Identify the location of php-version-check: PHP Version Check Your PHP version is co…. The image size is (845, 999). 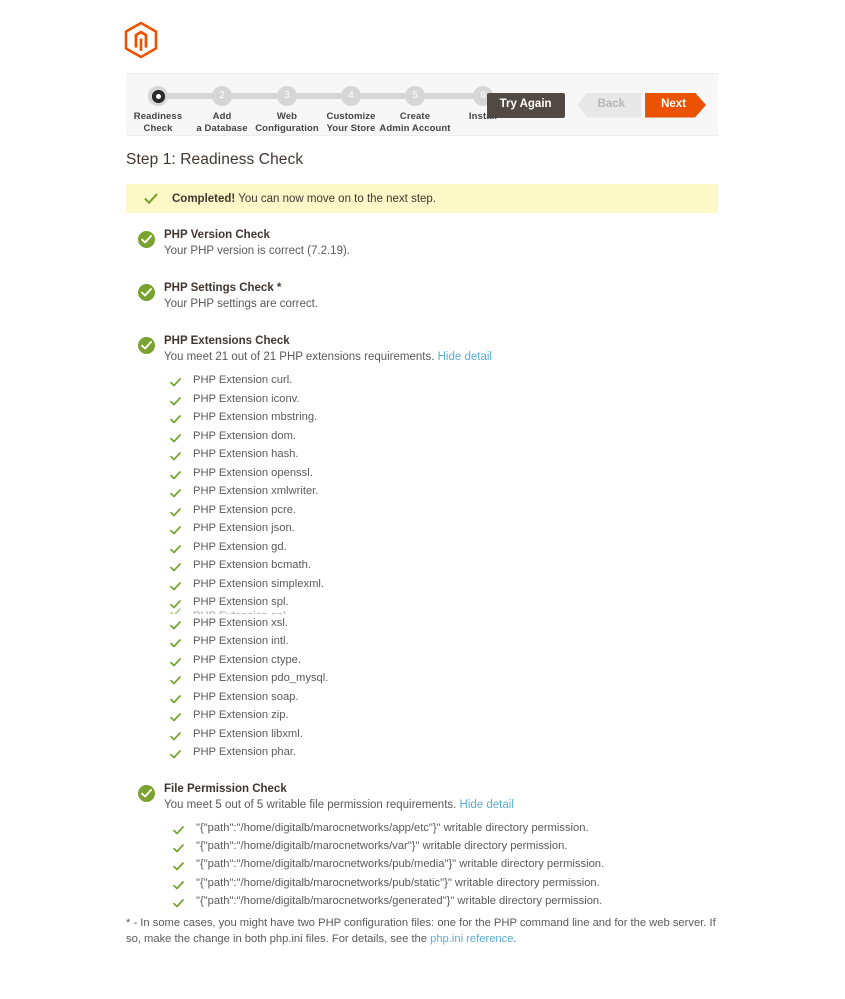
(426, 243).